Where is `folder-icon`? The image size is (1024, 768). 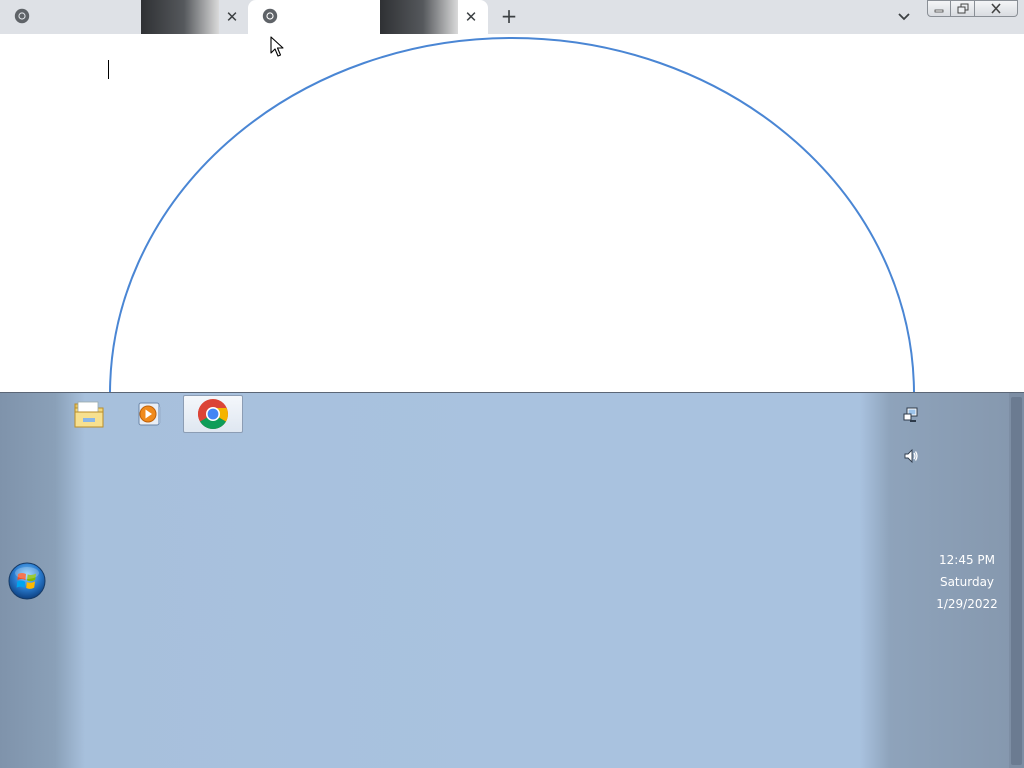
folder-icon is located at coordinates (89, 414).